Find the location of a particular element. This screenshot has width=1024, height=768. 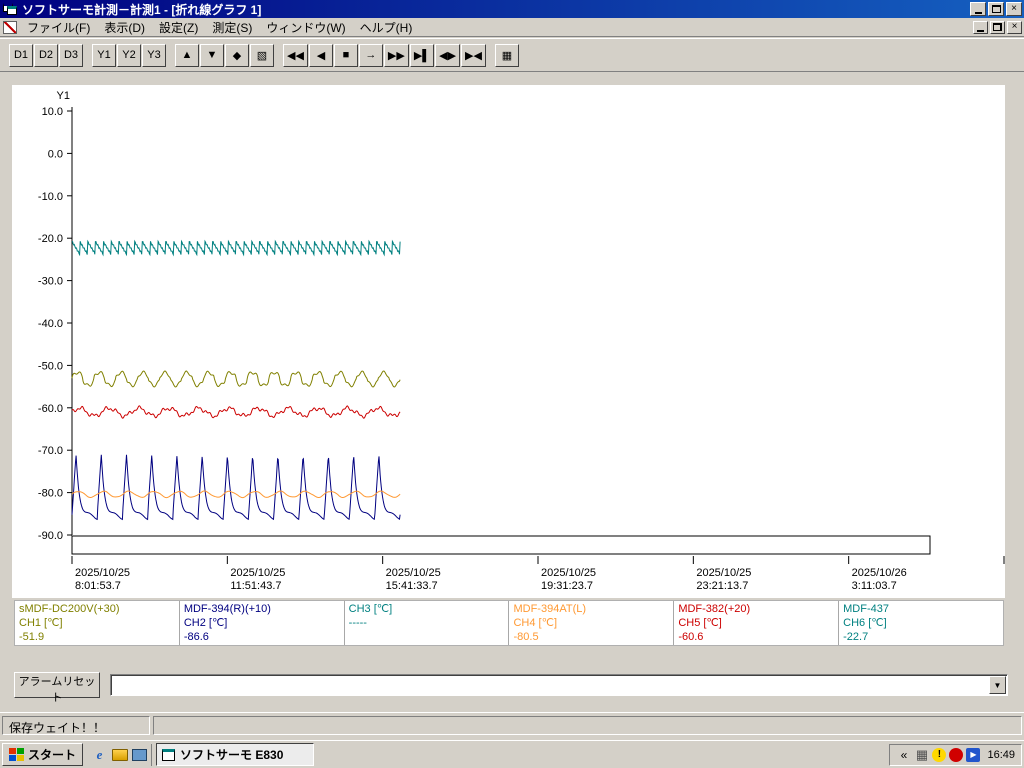

toolbar-group-arrows: ▲ ▼ ◆ ▧ is located at coordinates (224, 55).